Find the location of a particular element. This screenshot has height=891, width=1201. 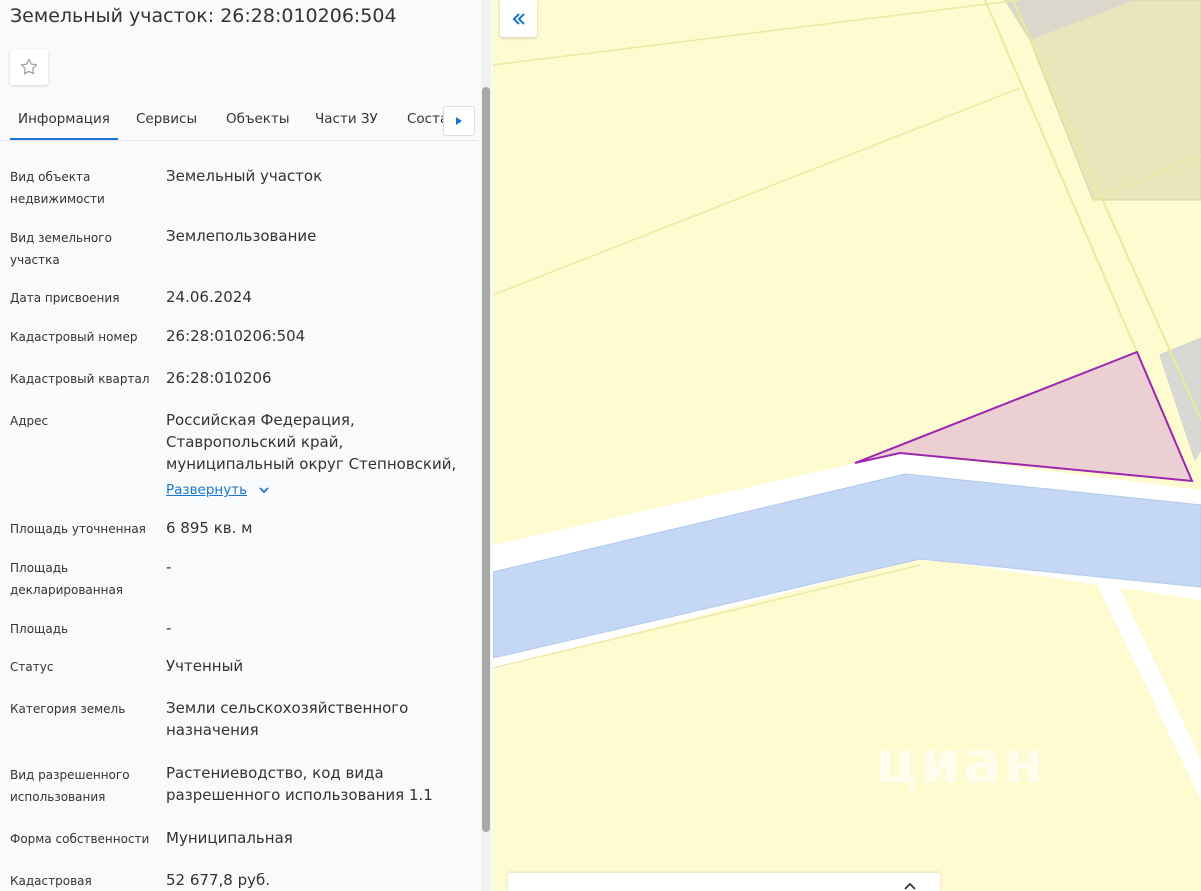

field-label: Вид земельного участка is located at coordinates (61, 249).